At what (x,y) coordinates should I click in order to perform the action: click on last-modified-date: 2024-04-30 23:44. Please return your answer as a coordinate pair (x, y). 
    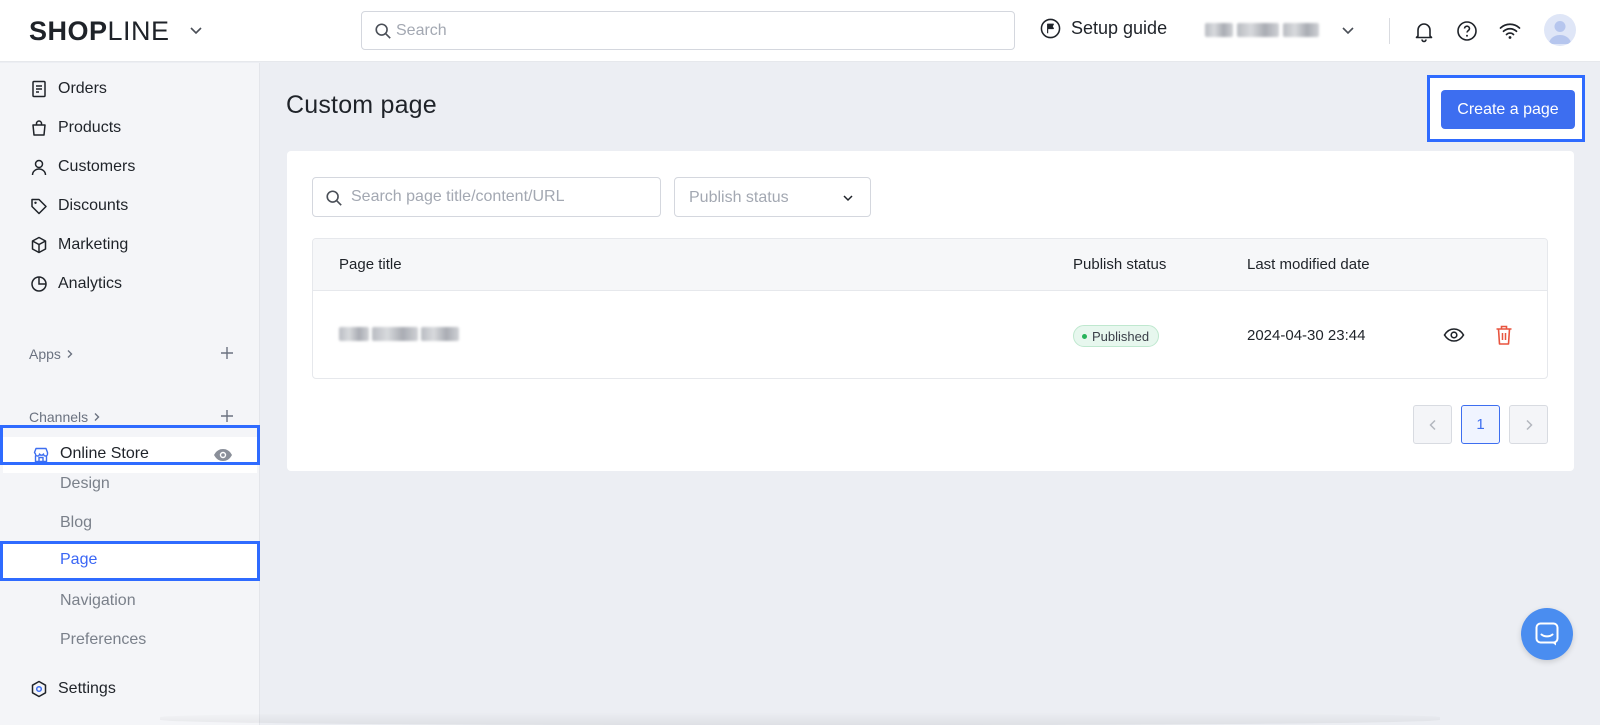
    Looking at the image, I should click on (1306, 335).